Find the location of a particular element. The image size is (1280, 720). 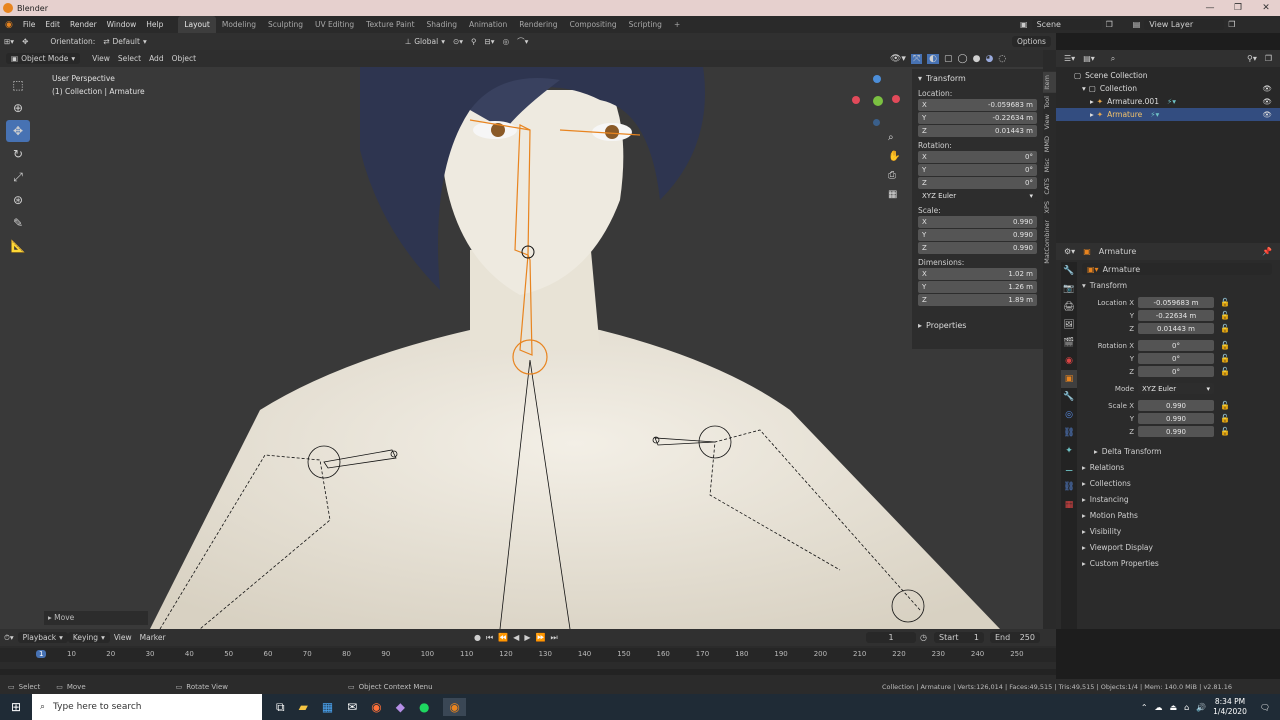

gizmo-icon: ⤧ is located at coordinates (916, 58).